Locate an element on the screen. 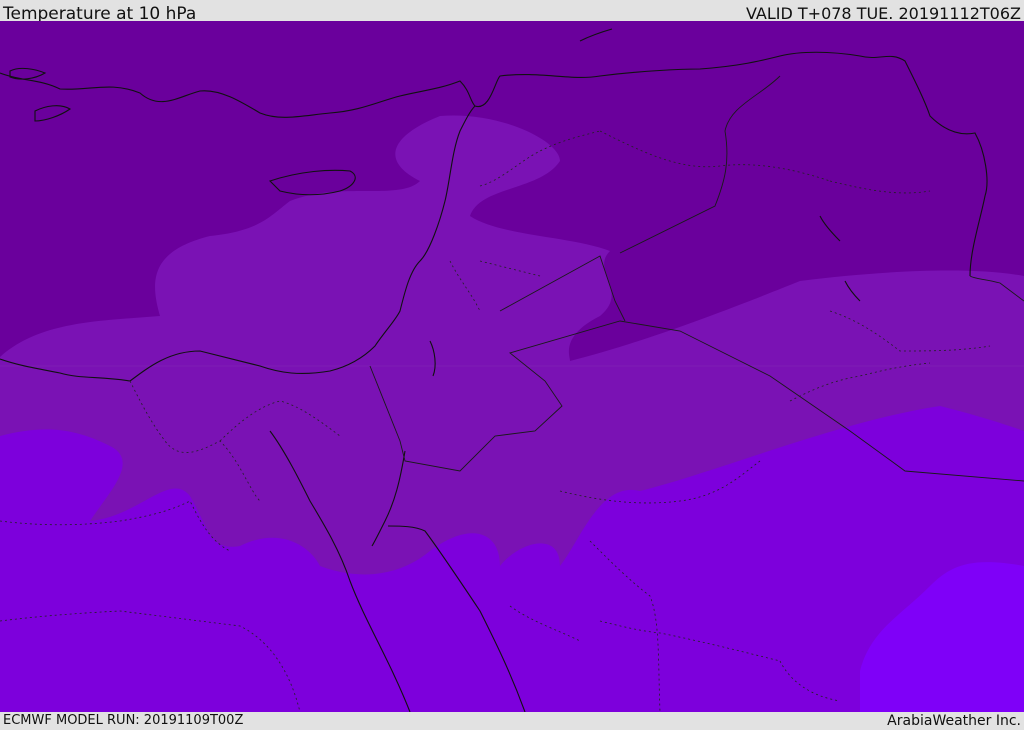 The width and height of the screenshot is (1024, 730). model-run-label: ECMWF MODEL RUN: 20191109T00Z is located at coordinates (123, 720).